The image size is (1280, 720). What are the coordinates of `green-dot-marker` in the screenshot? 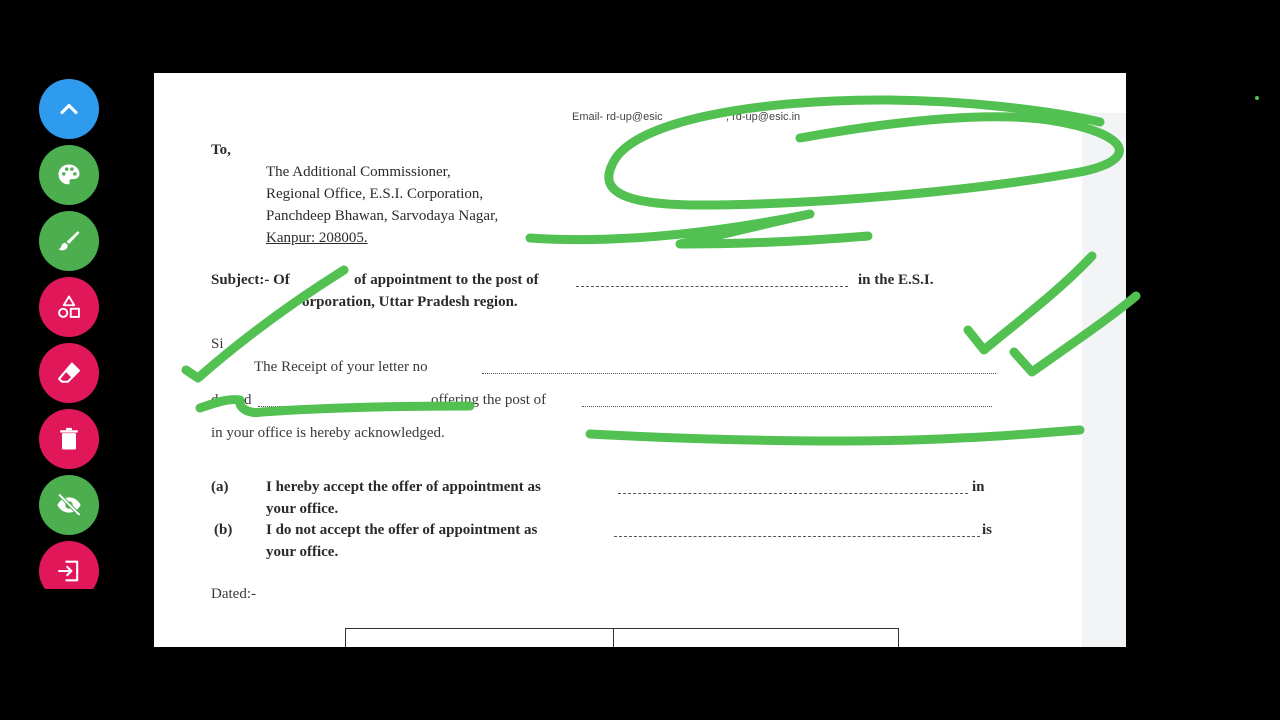 It's located at (1257, 98).